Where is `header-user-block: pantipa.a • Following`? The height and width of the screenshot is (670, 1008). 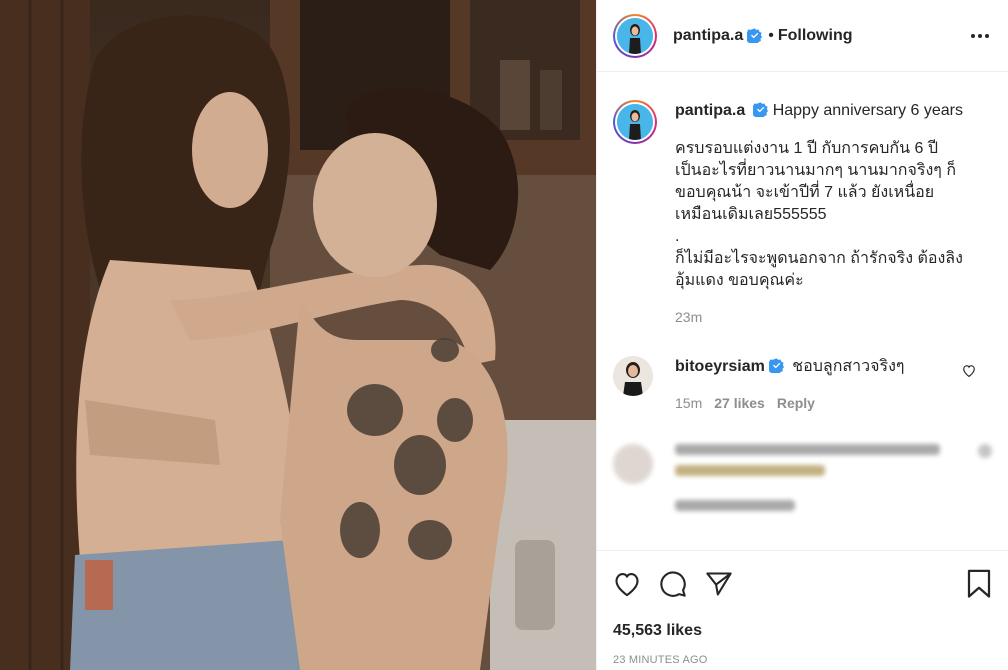
header-user-block: pantipa.a • Following is located at coordinates (763, 36).